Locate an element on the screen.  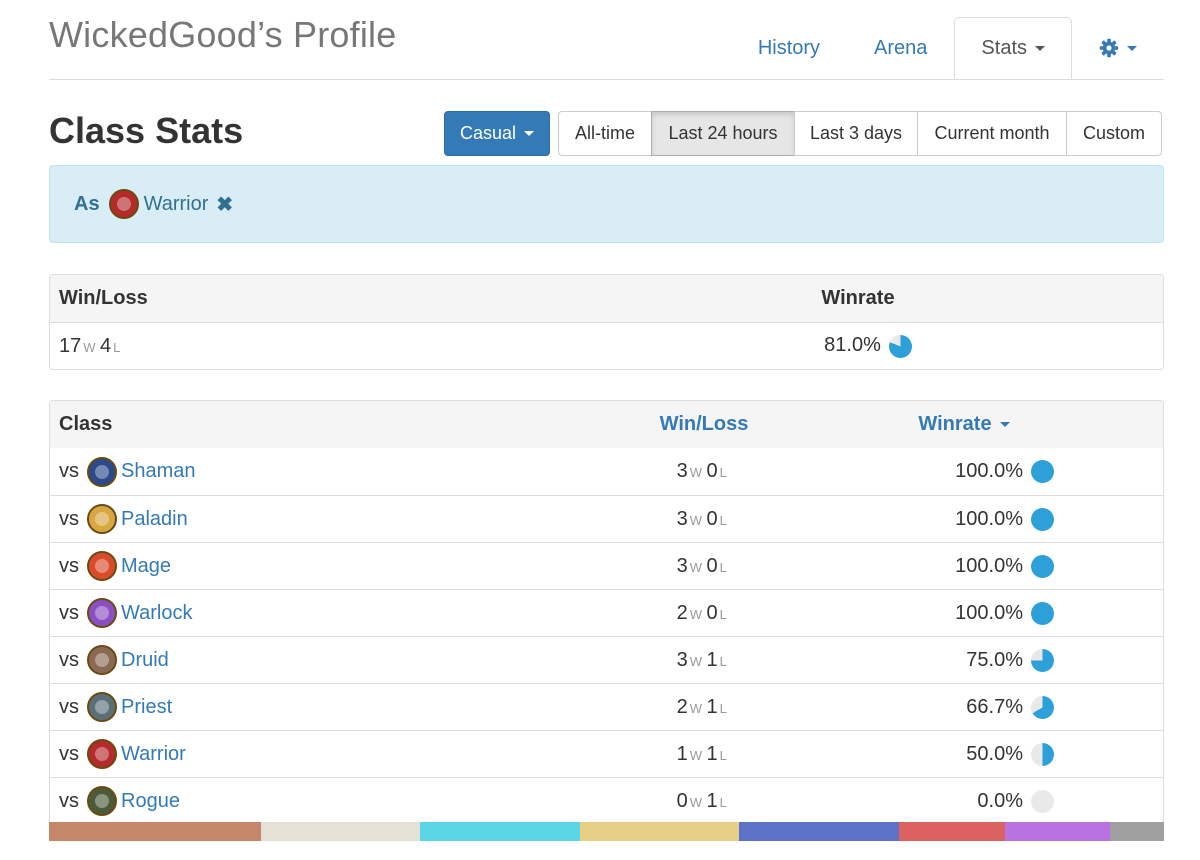
tab-stats: Stats is located at coordinates (1013, 48).